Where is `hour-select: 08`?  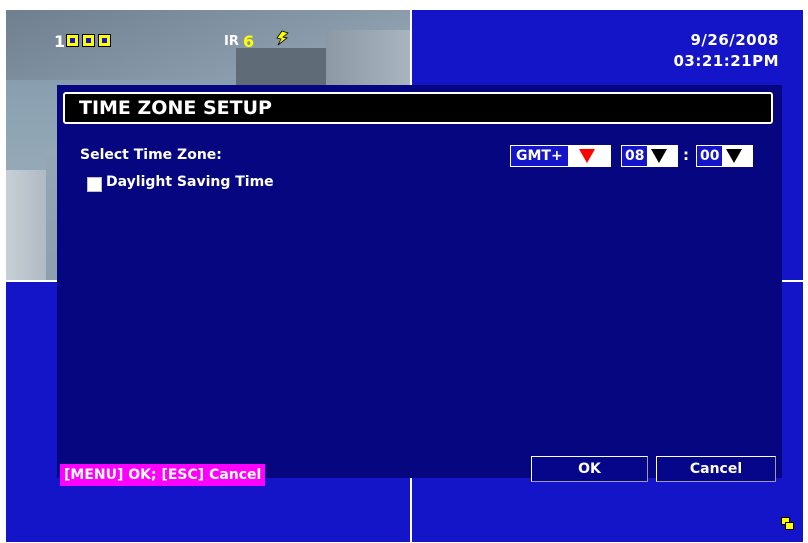 hour-select: 08 is located at coordinates (649, 156).